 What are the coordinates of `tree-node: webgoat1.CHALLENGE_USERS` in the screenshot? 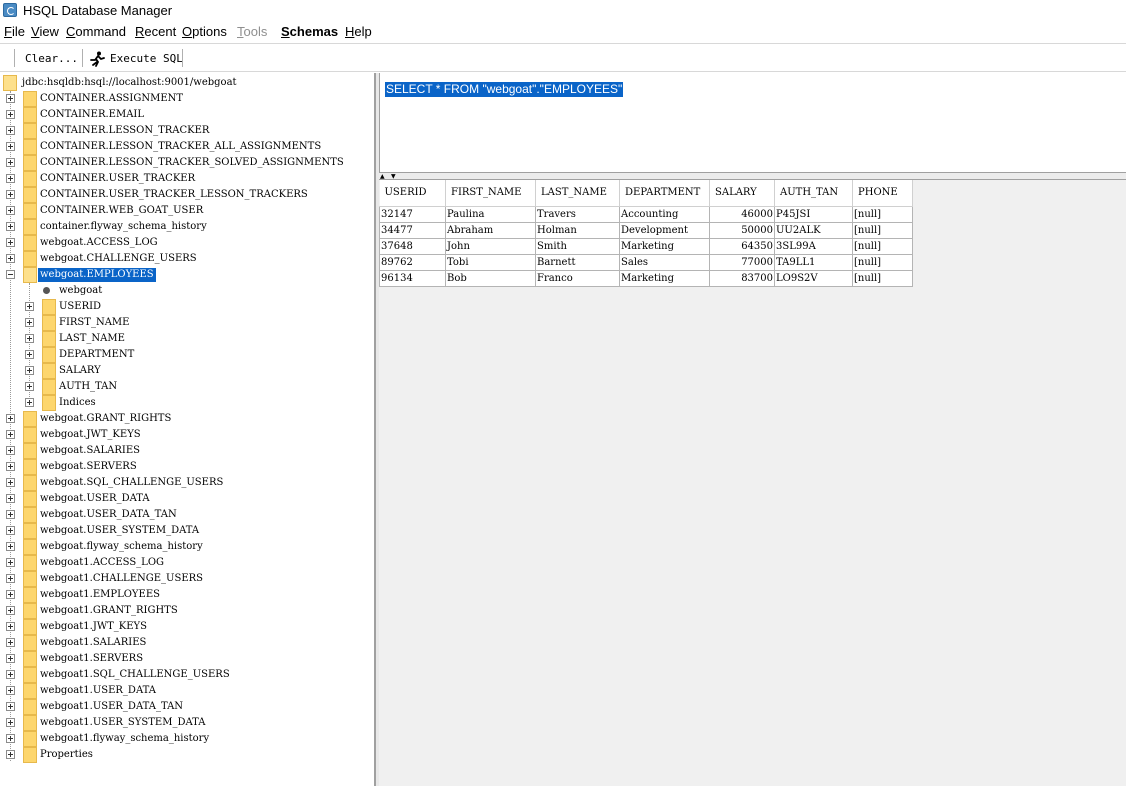 It's located at (185, 579).